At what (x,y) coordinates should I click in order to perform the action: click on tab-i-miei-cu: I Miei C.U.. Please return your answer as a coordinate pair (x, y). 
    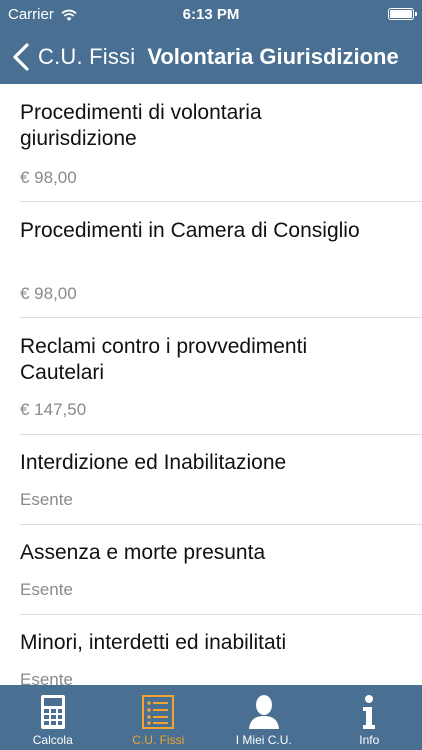
    Looking at the image, I should click on (264, 717).